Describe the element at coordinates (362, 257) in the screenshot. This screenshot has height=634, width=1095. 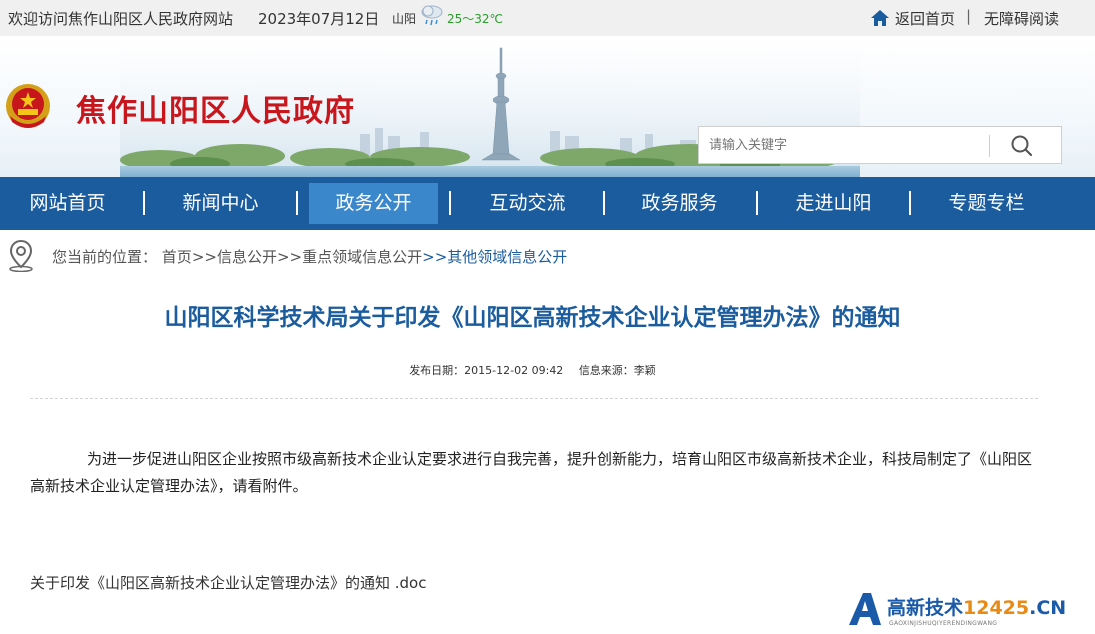
I see `breadcrumb-item-key-areas: 重点领域信息公开` at that location.